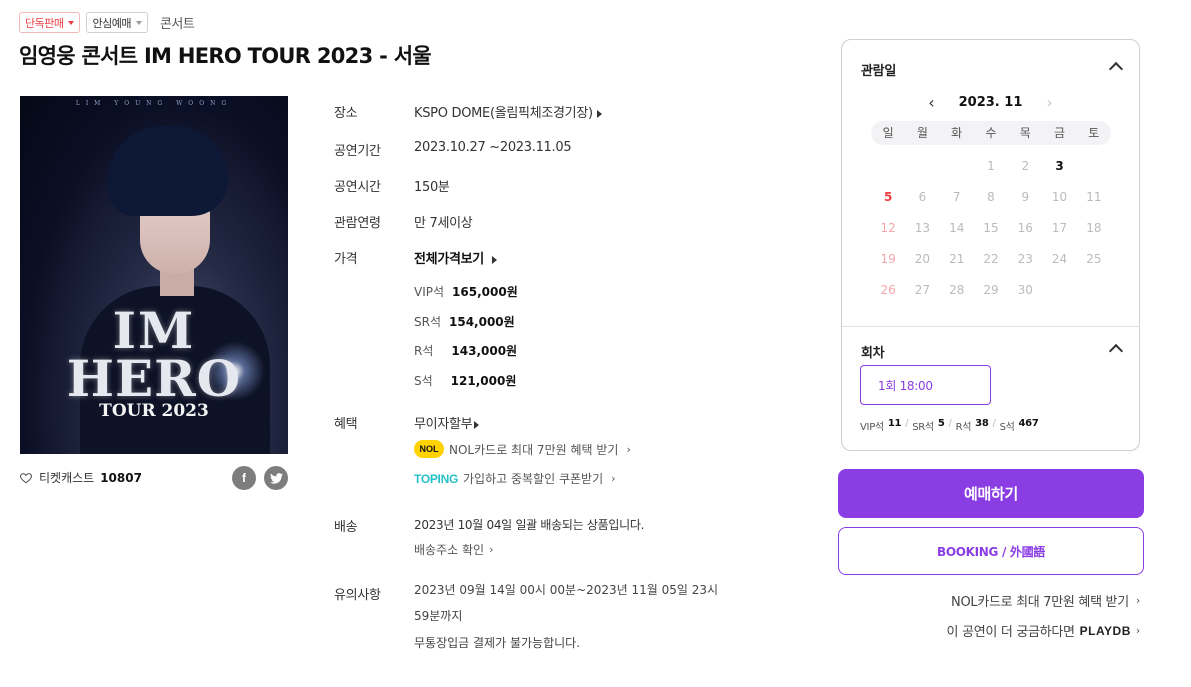 Image resolution: width=1191 pixels, height=687 pixels. Describe the element at coordinates (154, 103) in the screenshot. I see `poster-top-text: LIM YOUNG WOONG` at that location.